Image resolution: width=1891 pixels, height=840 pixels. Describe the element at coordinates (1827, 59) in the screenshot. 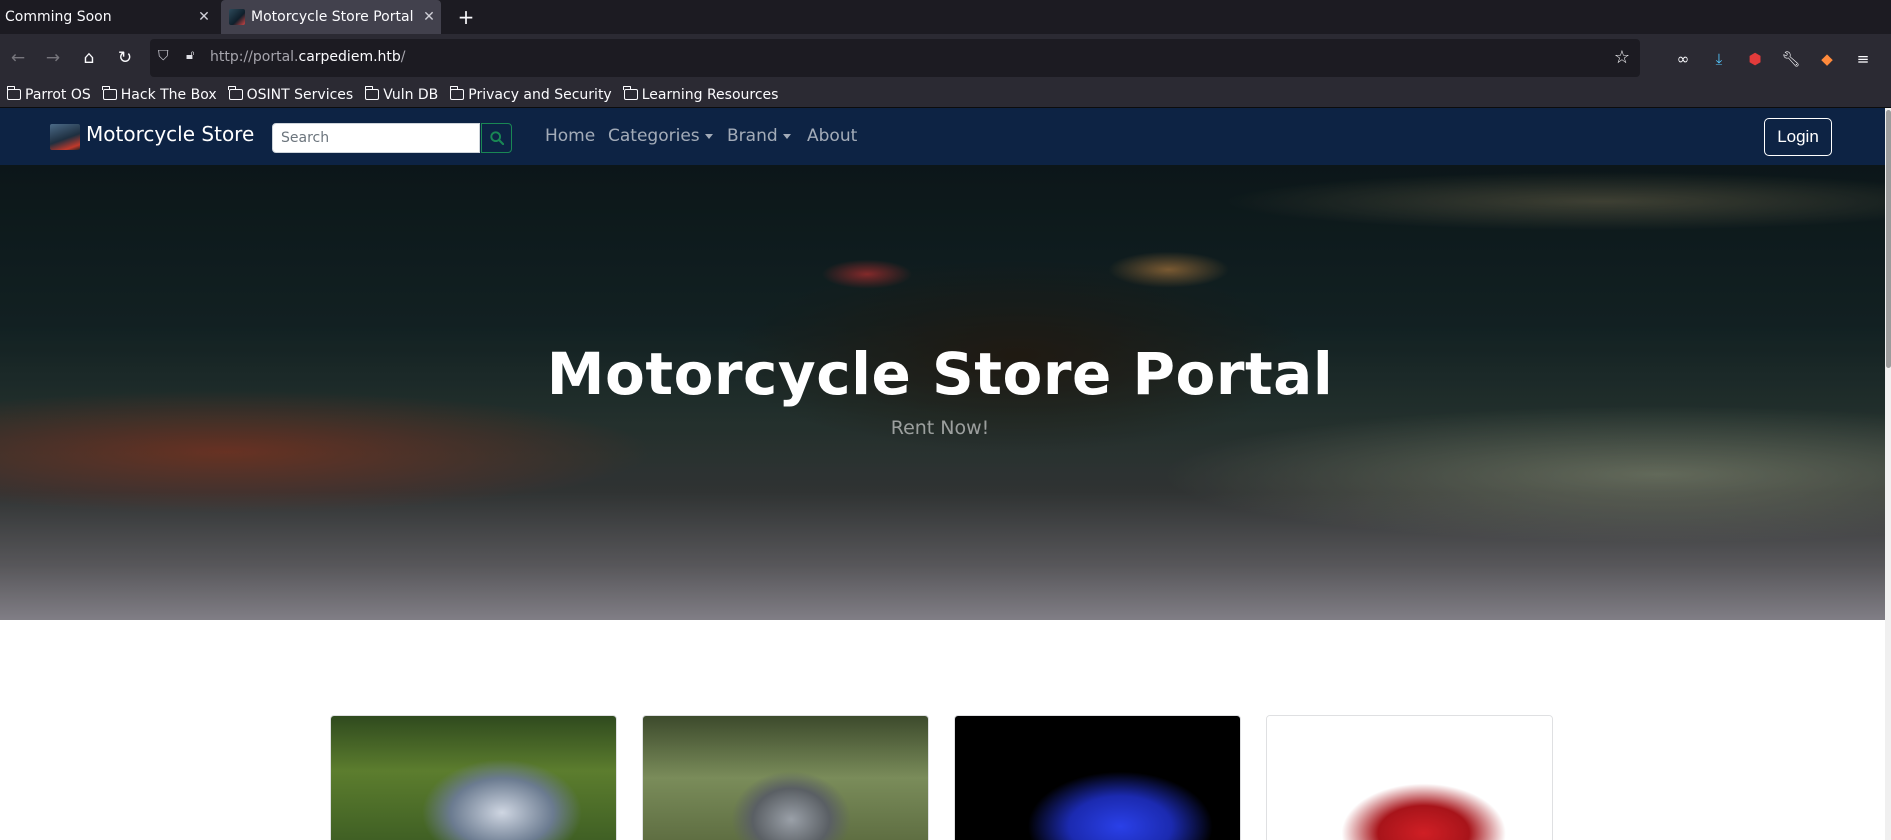

I see `foxyproxy-icon: ◆` at that location.